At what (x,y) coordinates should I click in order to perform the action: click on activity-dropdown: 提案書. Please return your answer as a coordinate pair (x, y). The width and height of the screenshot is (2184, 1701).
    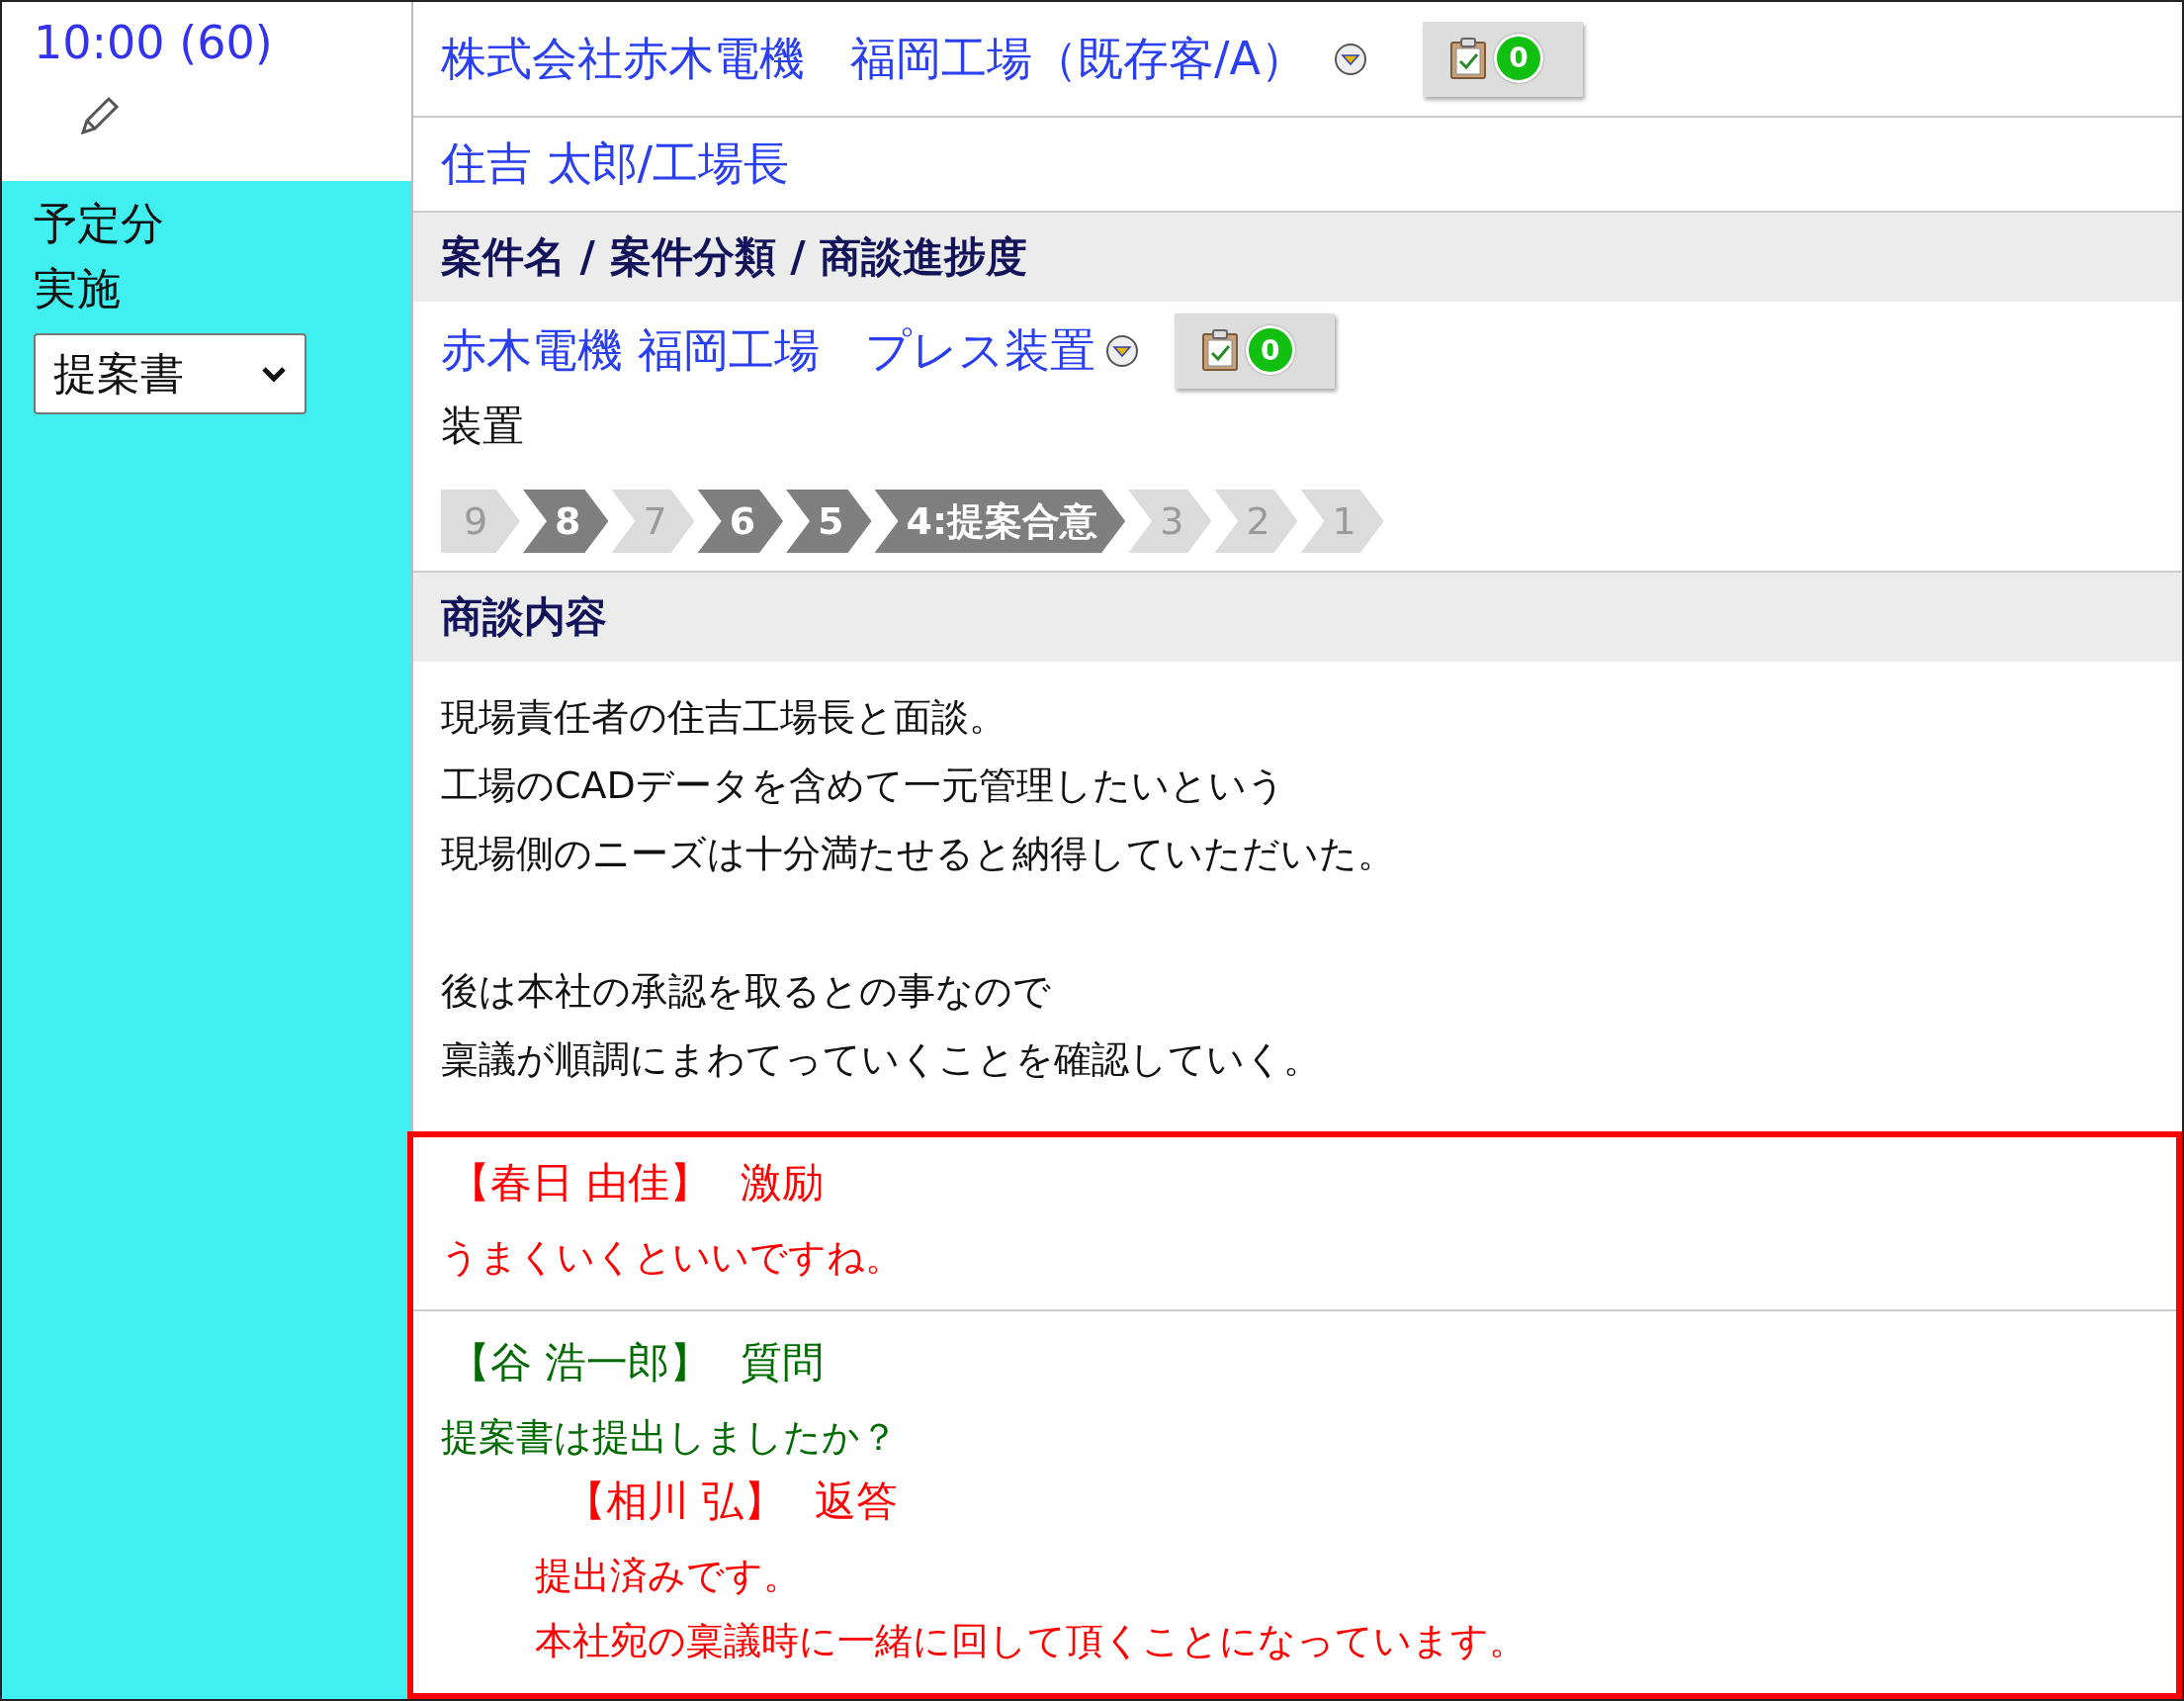
    Looking at the image, I should click on (170, 374).